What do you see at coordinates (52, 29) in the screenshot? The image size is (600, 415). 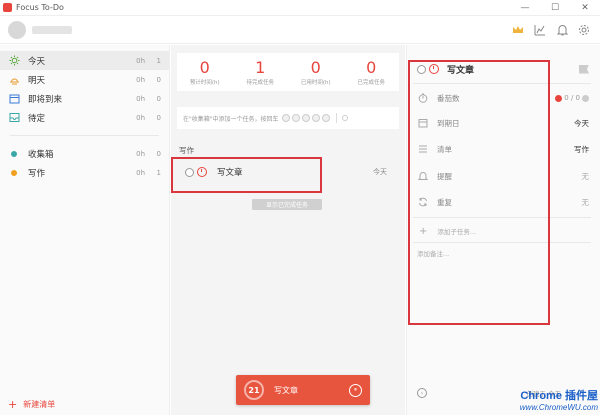 I see `username-placeholder` at bounding box center [52, 29].